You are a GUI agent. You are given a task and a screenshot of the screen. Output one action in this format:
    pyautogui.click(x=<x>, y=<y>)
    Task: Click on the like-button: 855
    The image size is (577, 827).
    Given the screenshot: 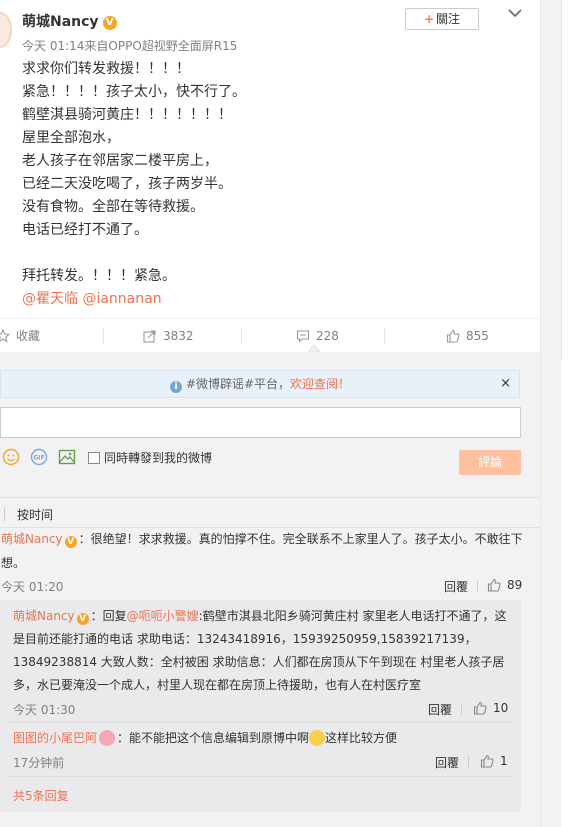 What is the action you would take?
    pyautogui.click(x=467, y=336)
    